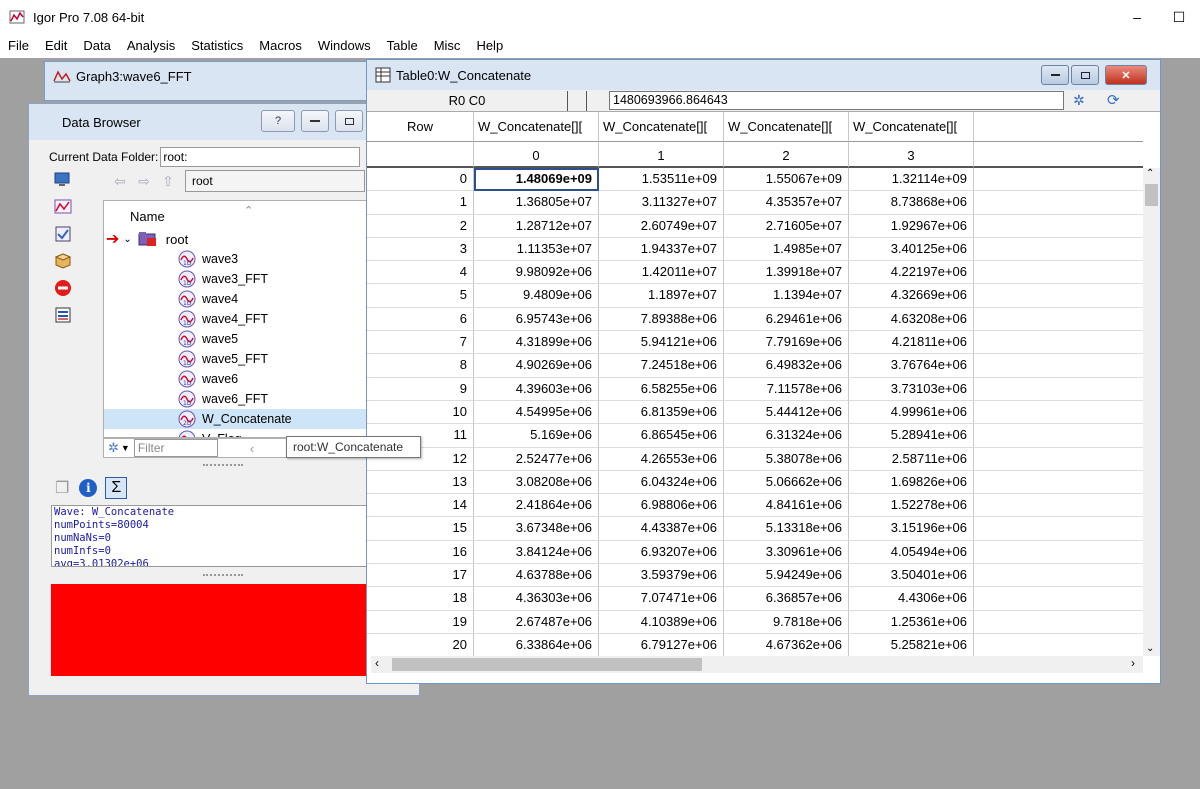 Image resolution: width=1200 pixels, height=789 pixels. What do you see at coordinates (911, 180) in the screenshot?
I see `table-cell: 1.32114e+09` at bounding box center [911, 180].